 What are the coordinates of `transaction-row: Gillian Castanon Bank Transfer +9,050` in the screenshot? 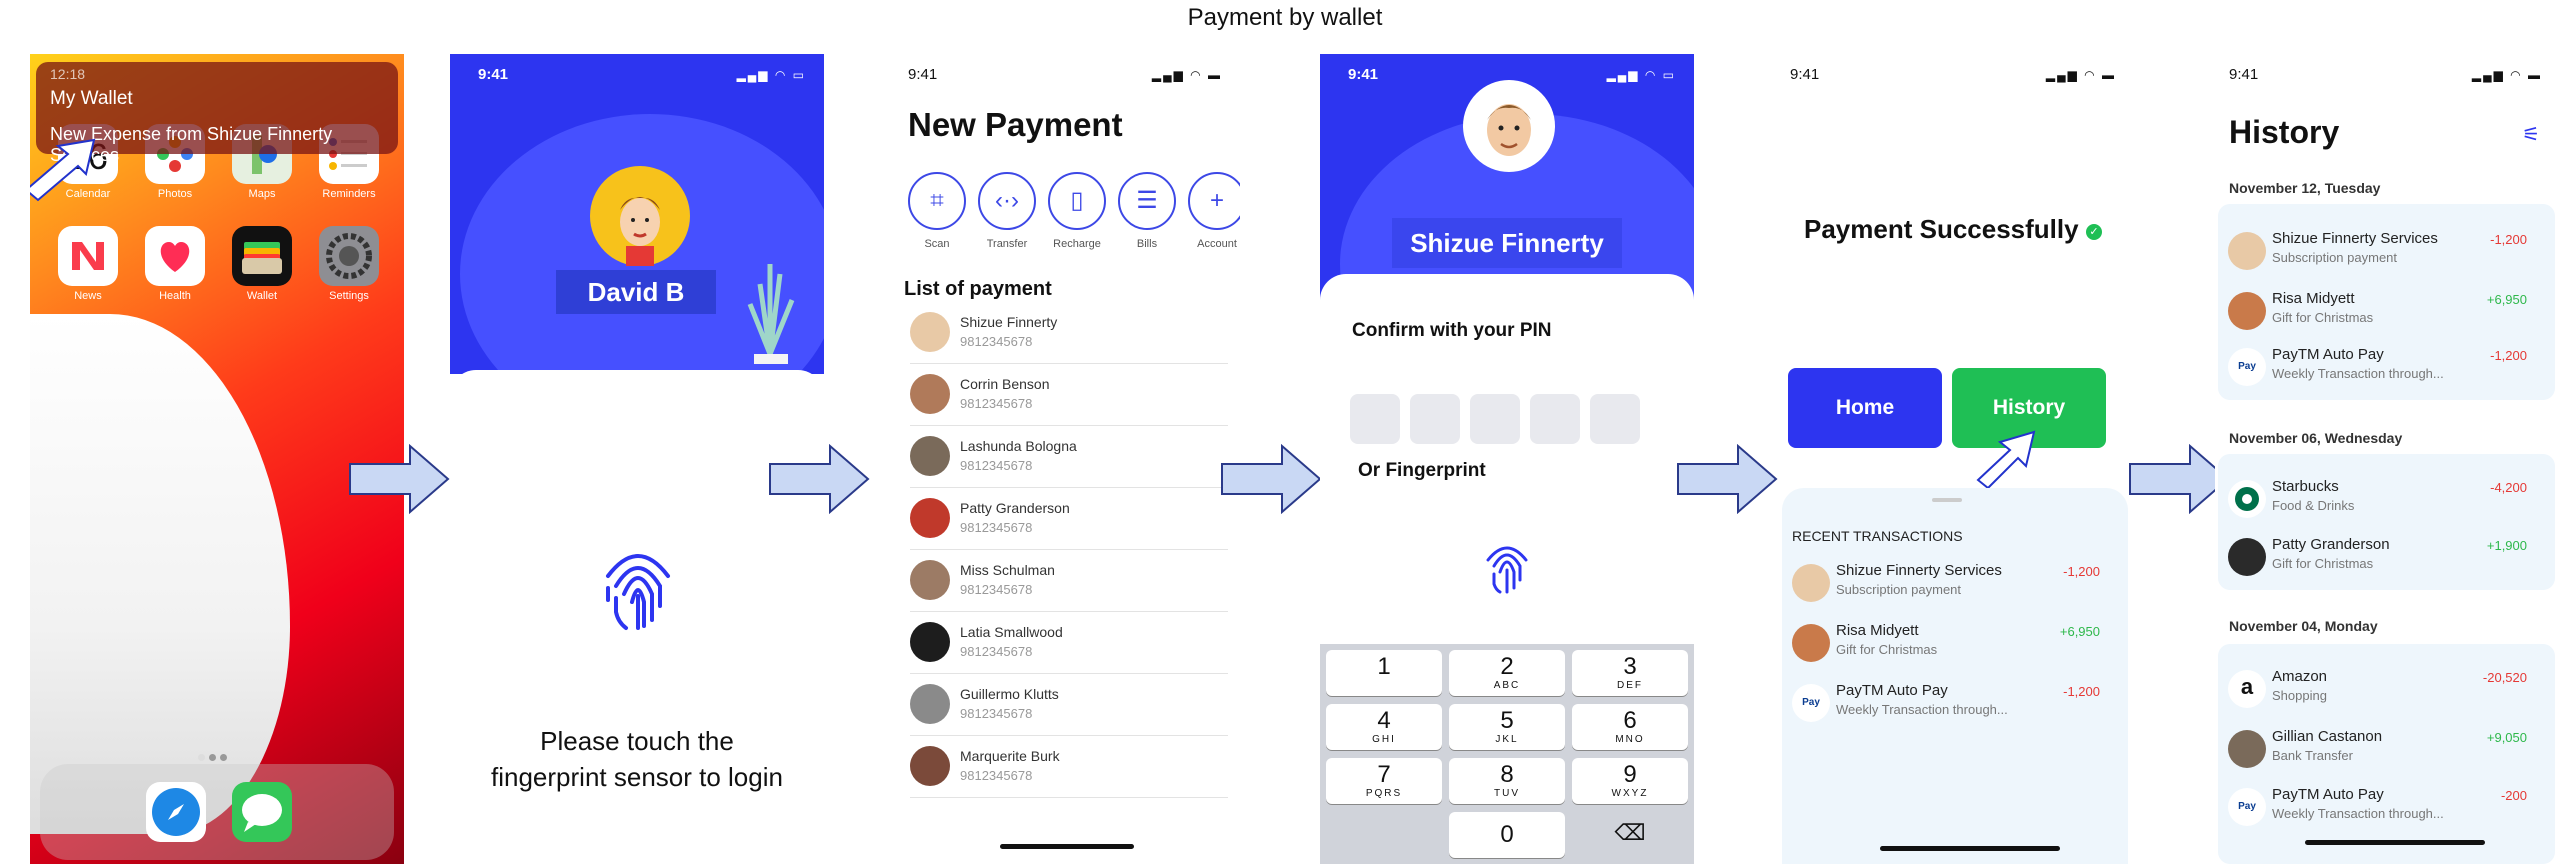 It's located at (2386, 756).